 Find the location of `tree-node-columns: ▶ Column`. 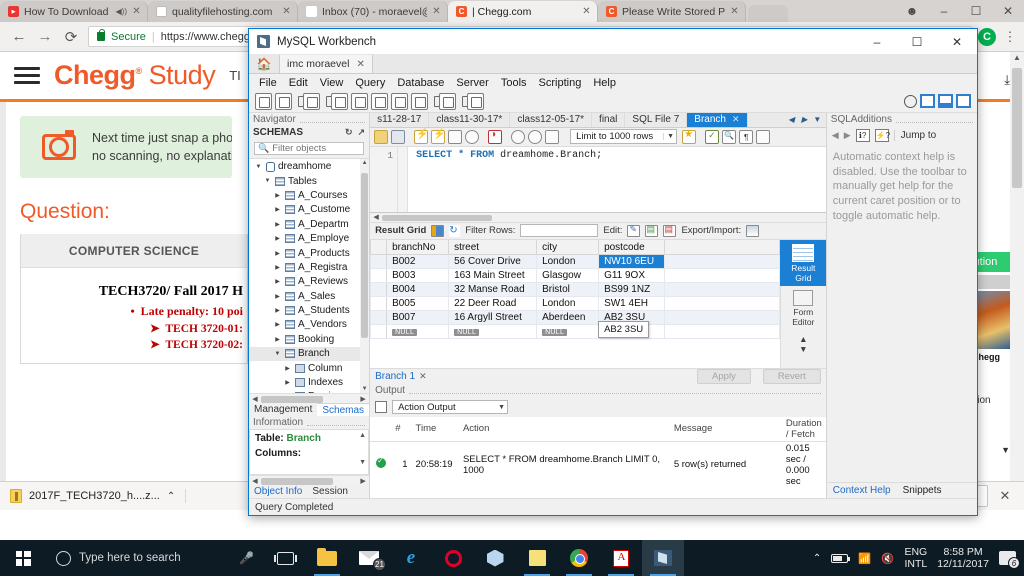

tree-node-columns: ▶ Column is located at coordinates (309, 368).